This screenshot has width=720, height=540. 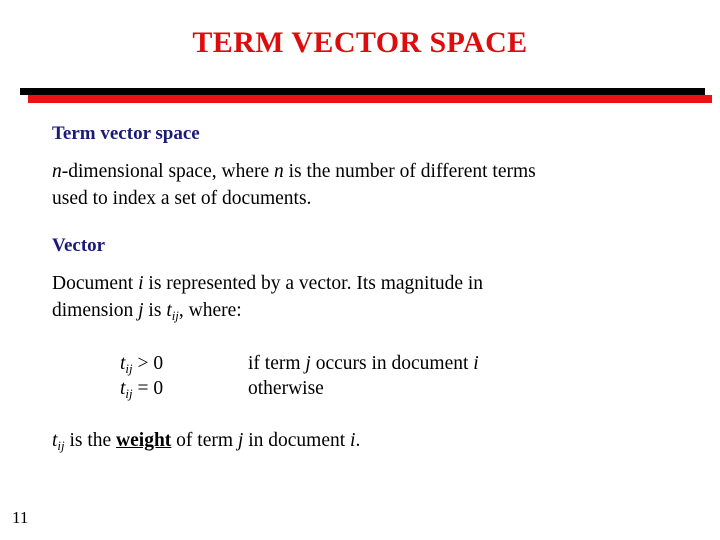 What do you see at coordinates (175, 316) in the screenshot?
I see `subscript-ij-1: ij` at bounding box center [175, 316].